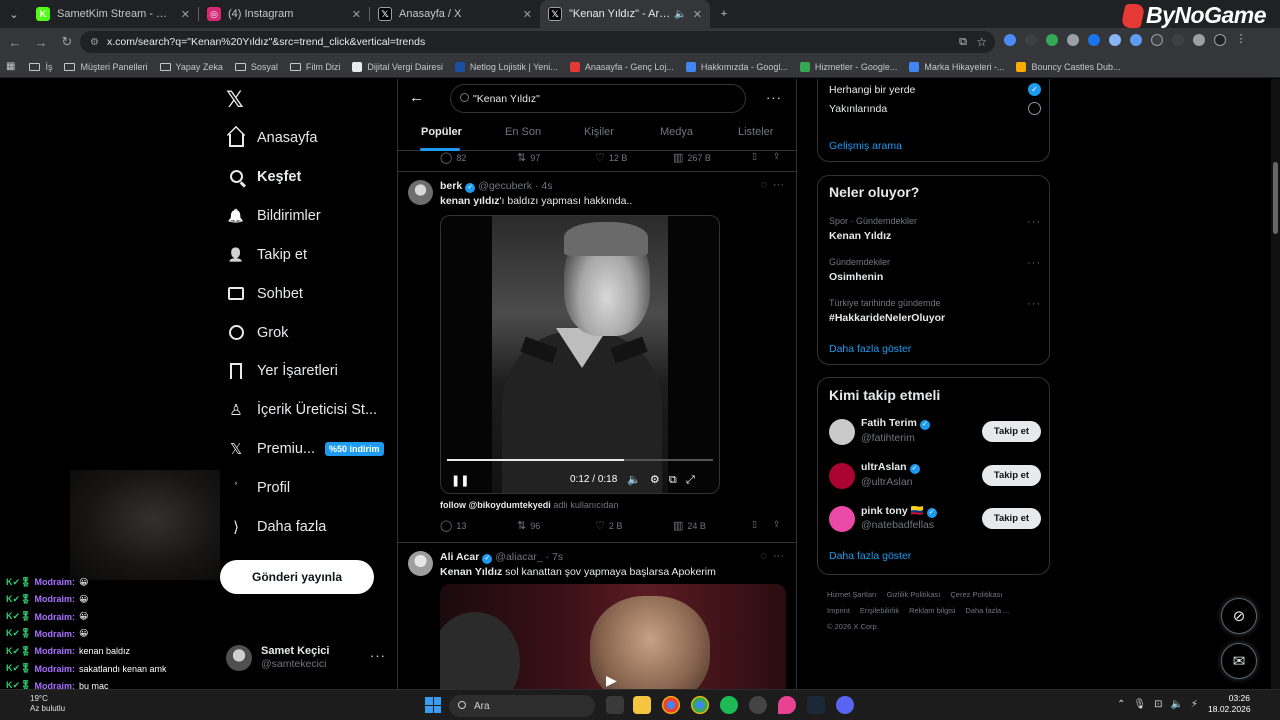  I want to click on follow-suggestion: Fatih Terim ✓ @fatihterim Takip et, so click(935, 432).